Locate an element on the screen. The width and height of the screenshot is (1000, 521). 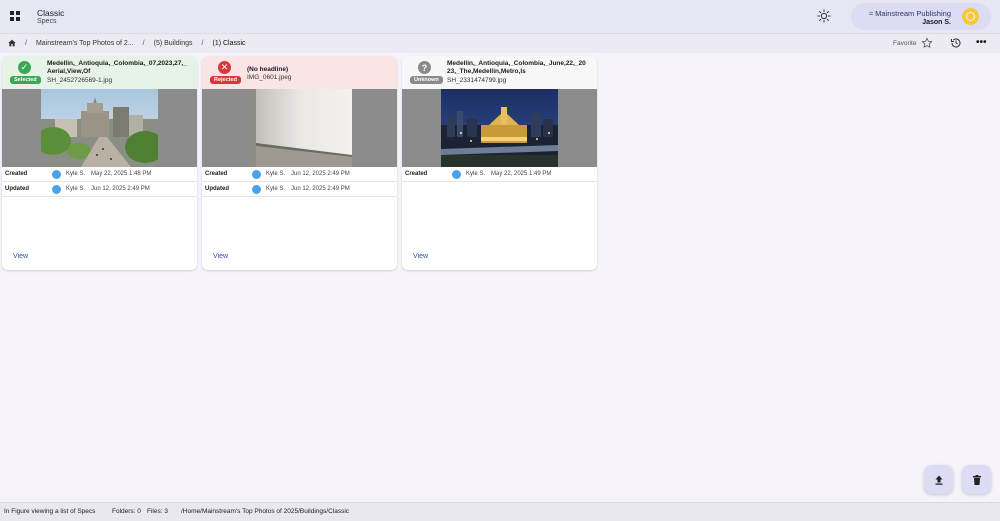
apps-grid-icon is located at coordinates (15, 16).